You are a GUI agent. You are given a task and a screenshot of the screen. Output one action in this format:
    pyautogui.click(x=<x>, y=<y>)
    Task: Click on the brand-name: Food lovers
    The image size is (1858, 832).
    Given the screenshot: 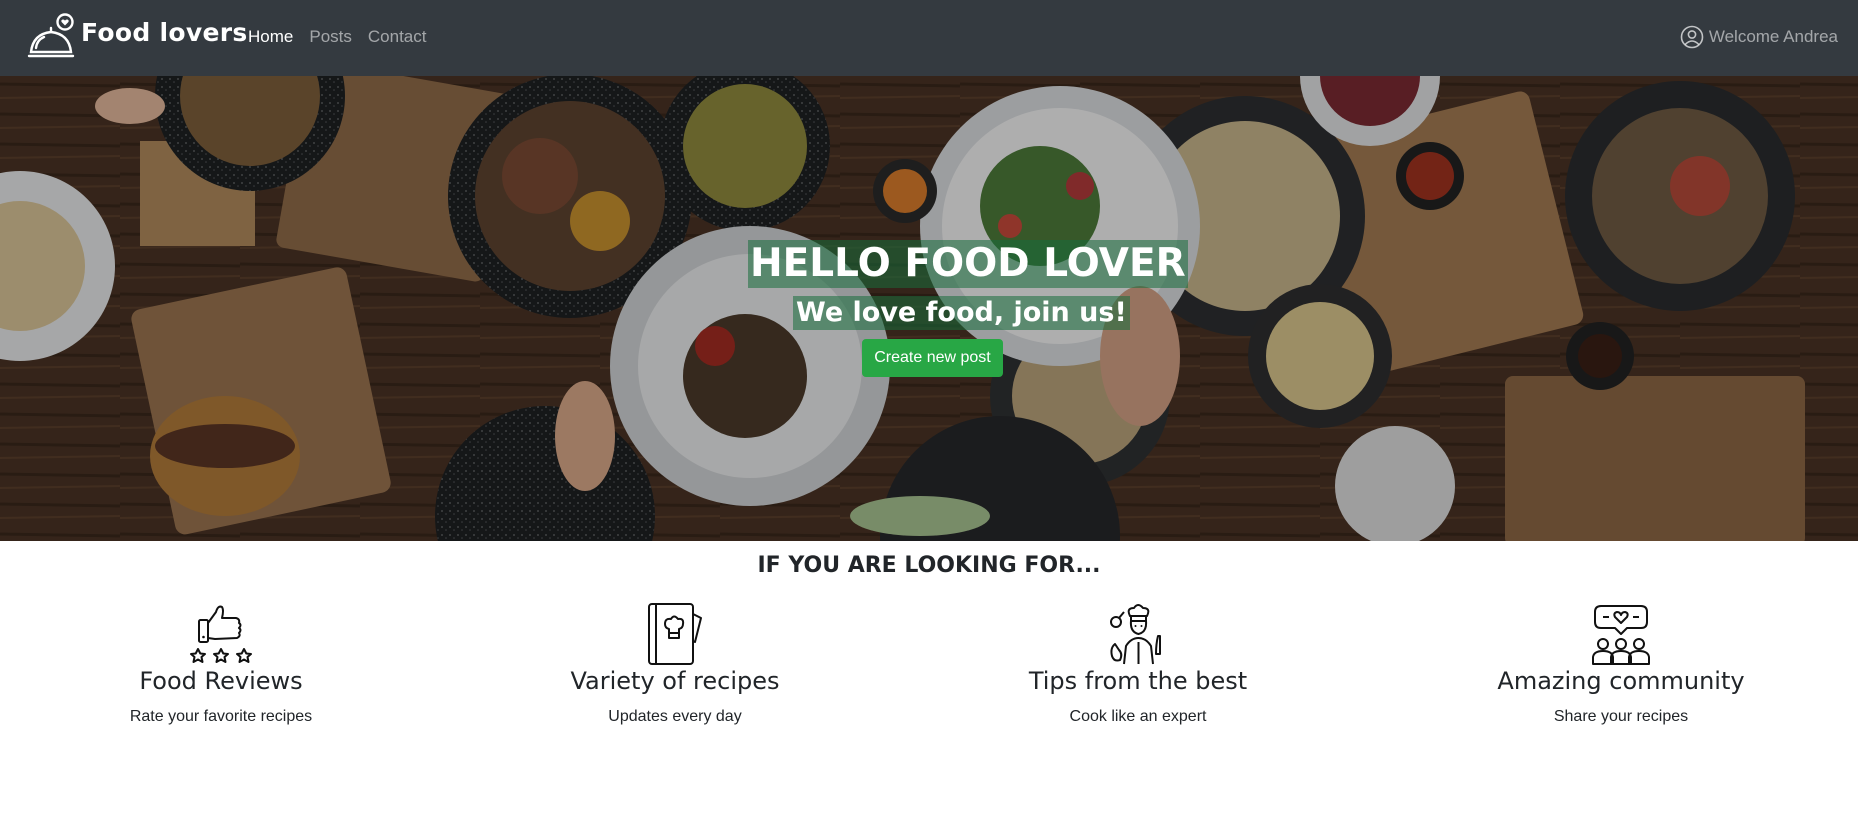 What is the action you would take?
    pyautogui.click(x=164, y=32)
    